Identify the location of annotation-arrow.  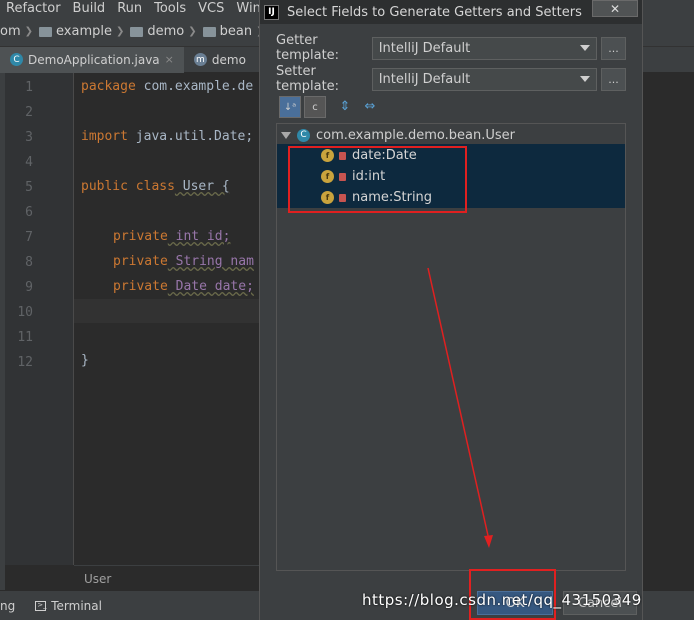
(460, 407).